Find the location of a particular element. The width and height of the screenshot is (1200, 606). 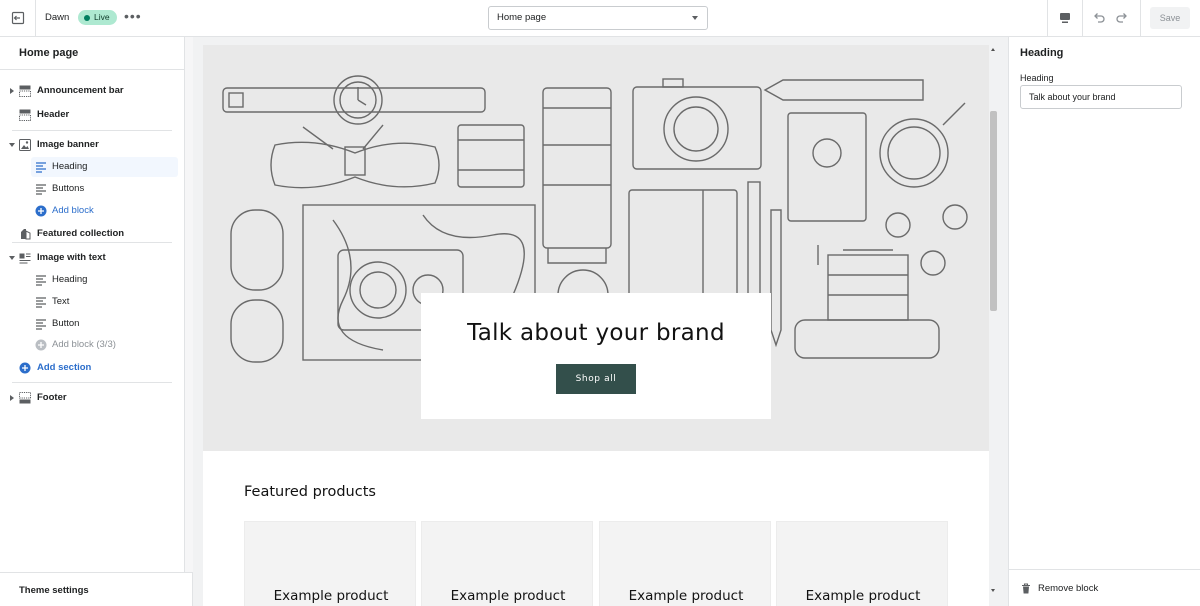

desktop-icon is located at coordinates (1065, 18).